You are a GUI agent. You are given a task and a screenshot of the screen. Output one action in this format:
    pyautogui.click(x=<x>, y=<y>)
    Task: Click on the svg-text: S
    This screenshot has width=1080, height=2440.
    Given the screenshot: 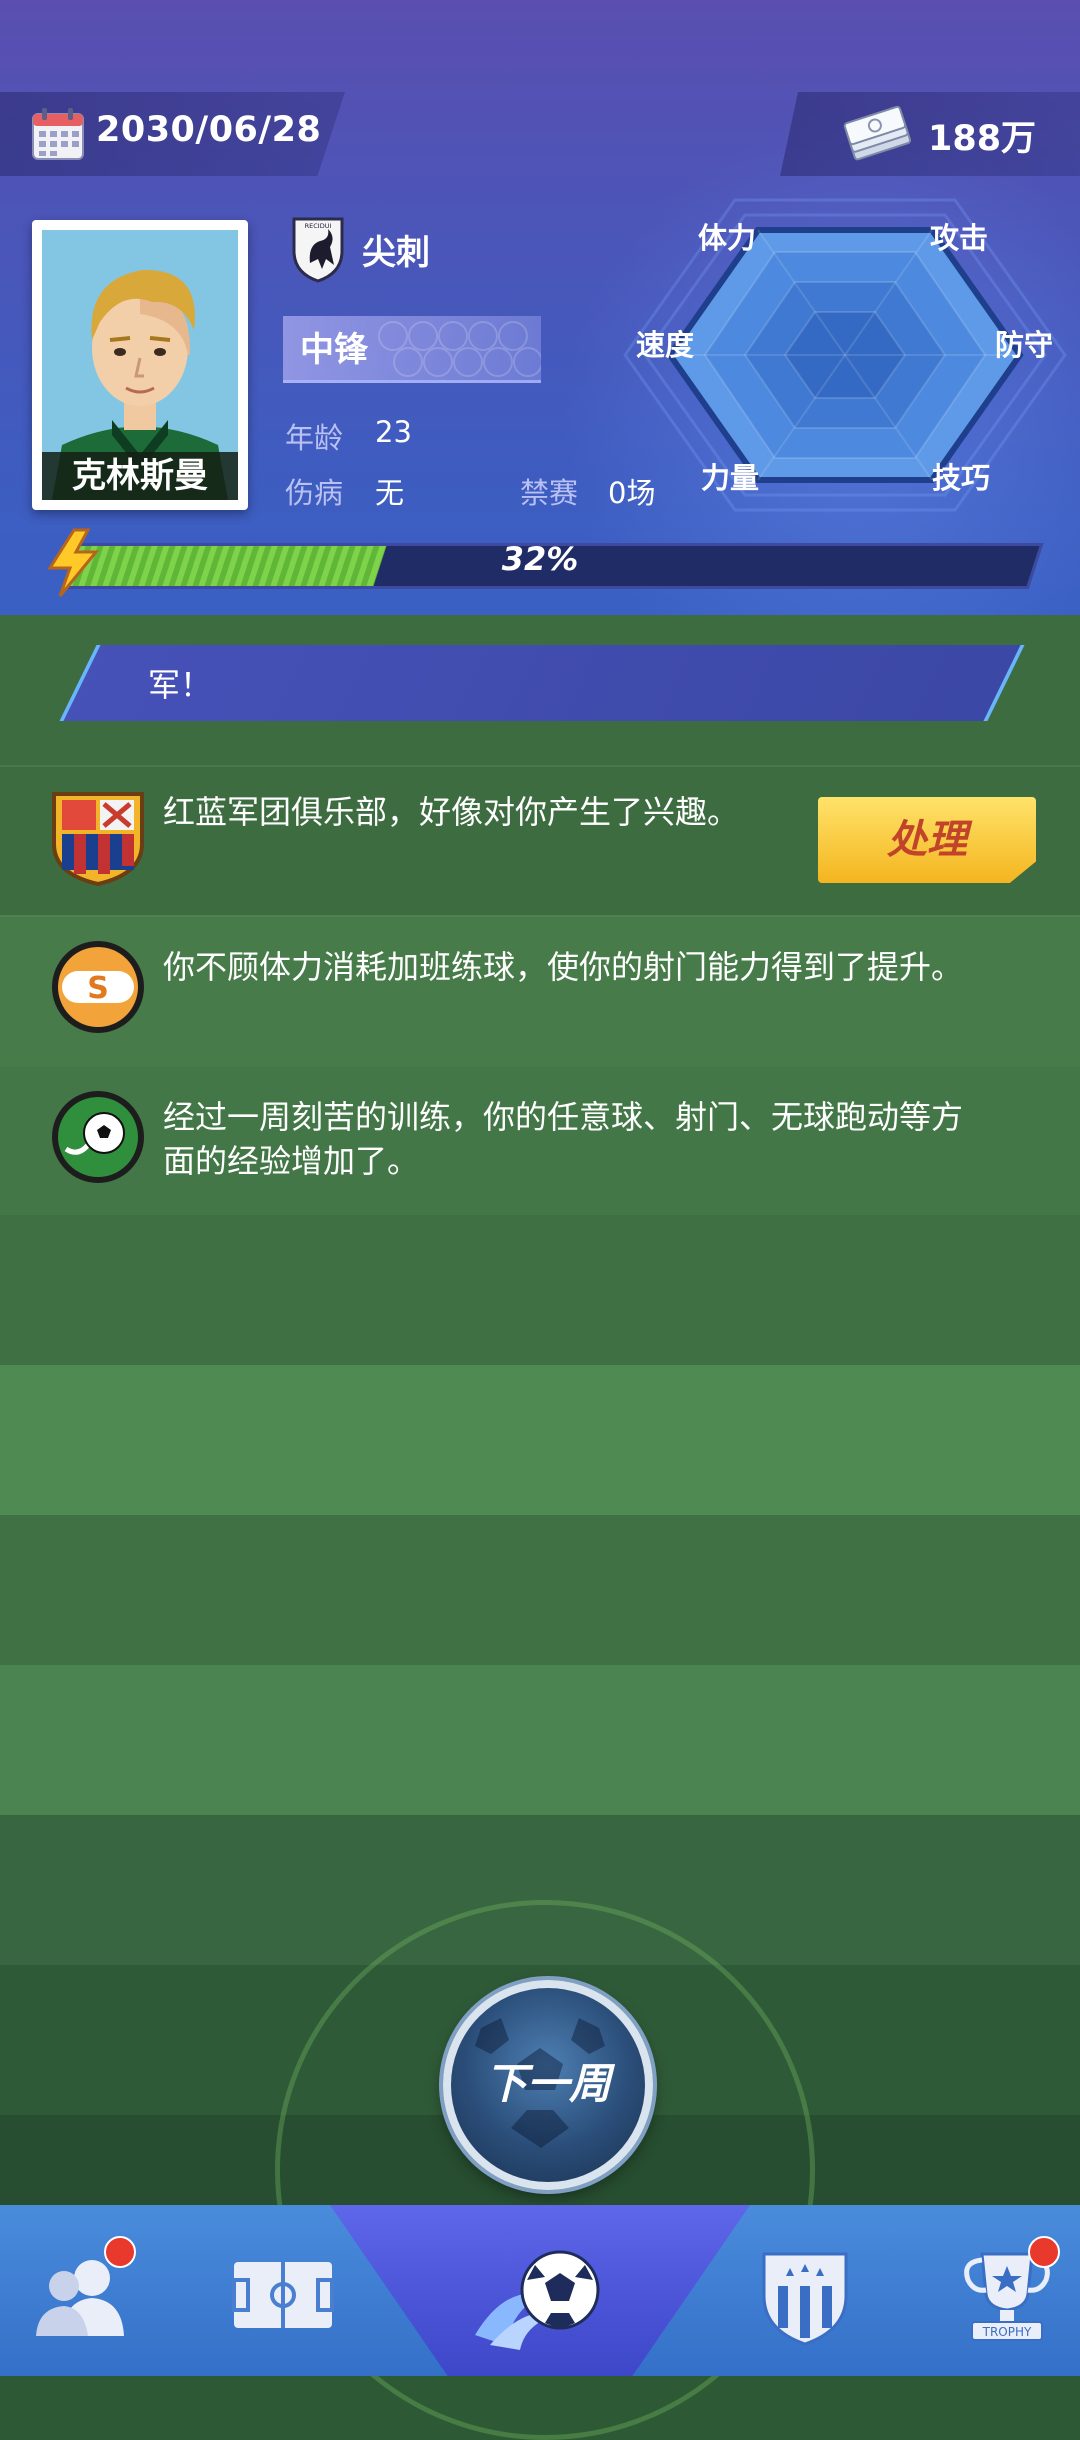 What is the action you would take?
    pyautogui.click(x=98, y=988)
    